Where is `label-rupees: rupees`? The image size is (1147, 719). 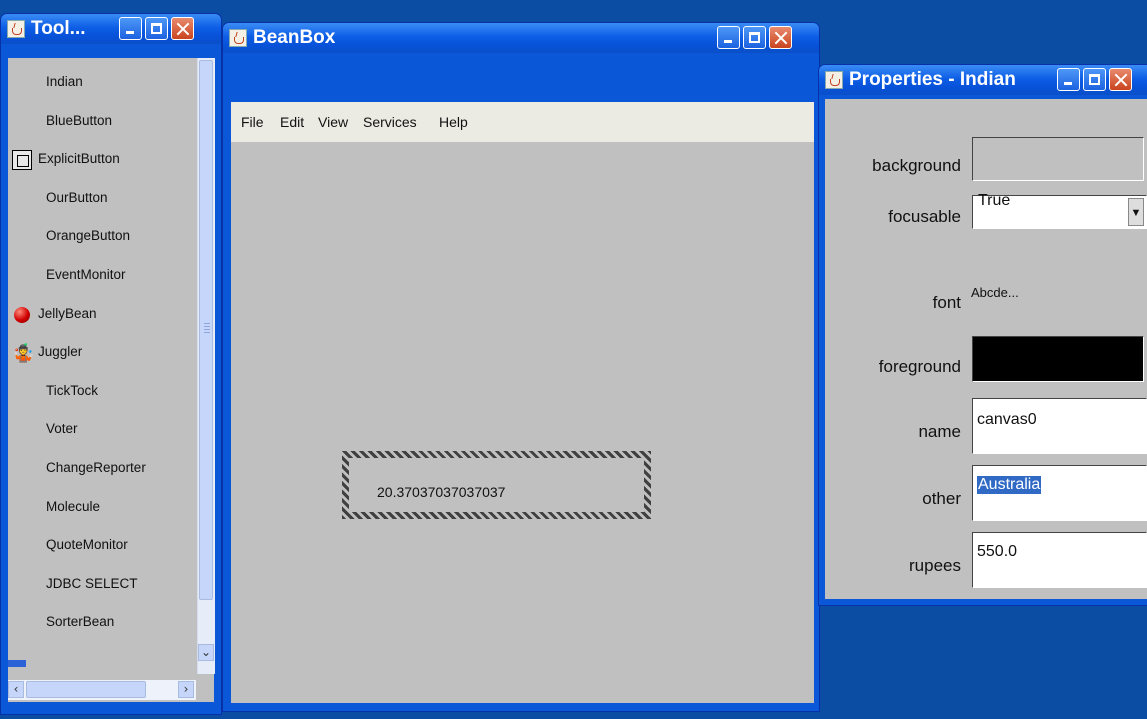 label-rupees: rupees is located at coordinates (935, 565).